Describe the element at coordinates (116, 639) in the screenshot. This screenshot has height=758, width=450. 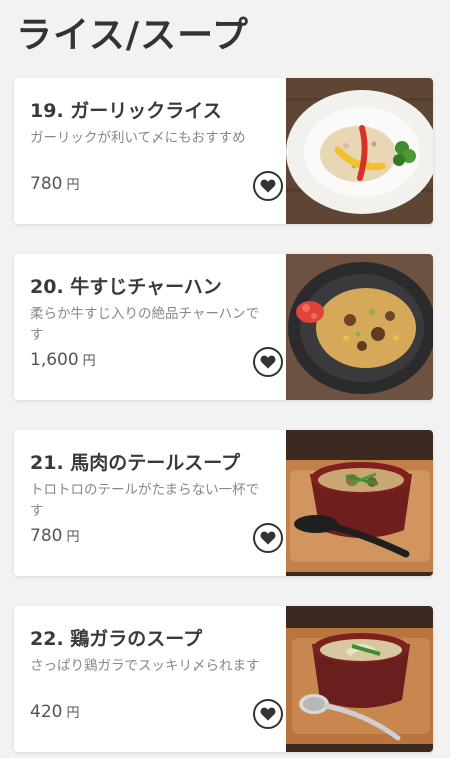
I see `menu-item-name: 22. 鶏ガラのスープ` at that location.